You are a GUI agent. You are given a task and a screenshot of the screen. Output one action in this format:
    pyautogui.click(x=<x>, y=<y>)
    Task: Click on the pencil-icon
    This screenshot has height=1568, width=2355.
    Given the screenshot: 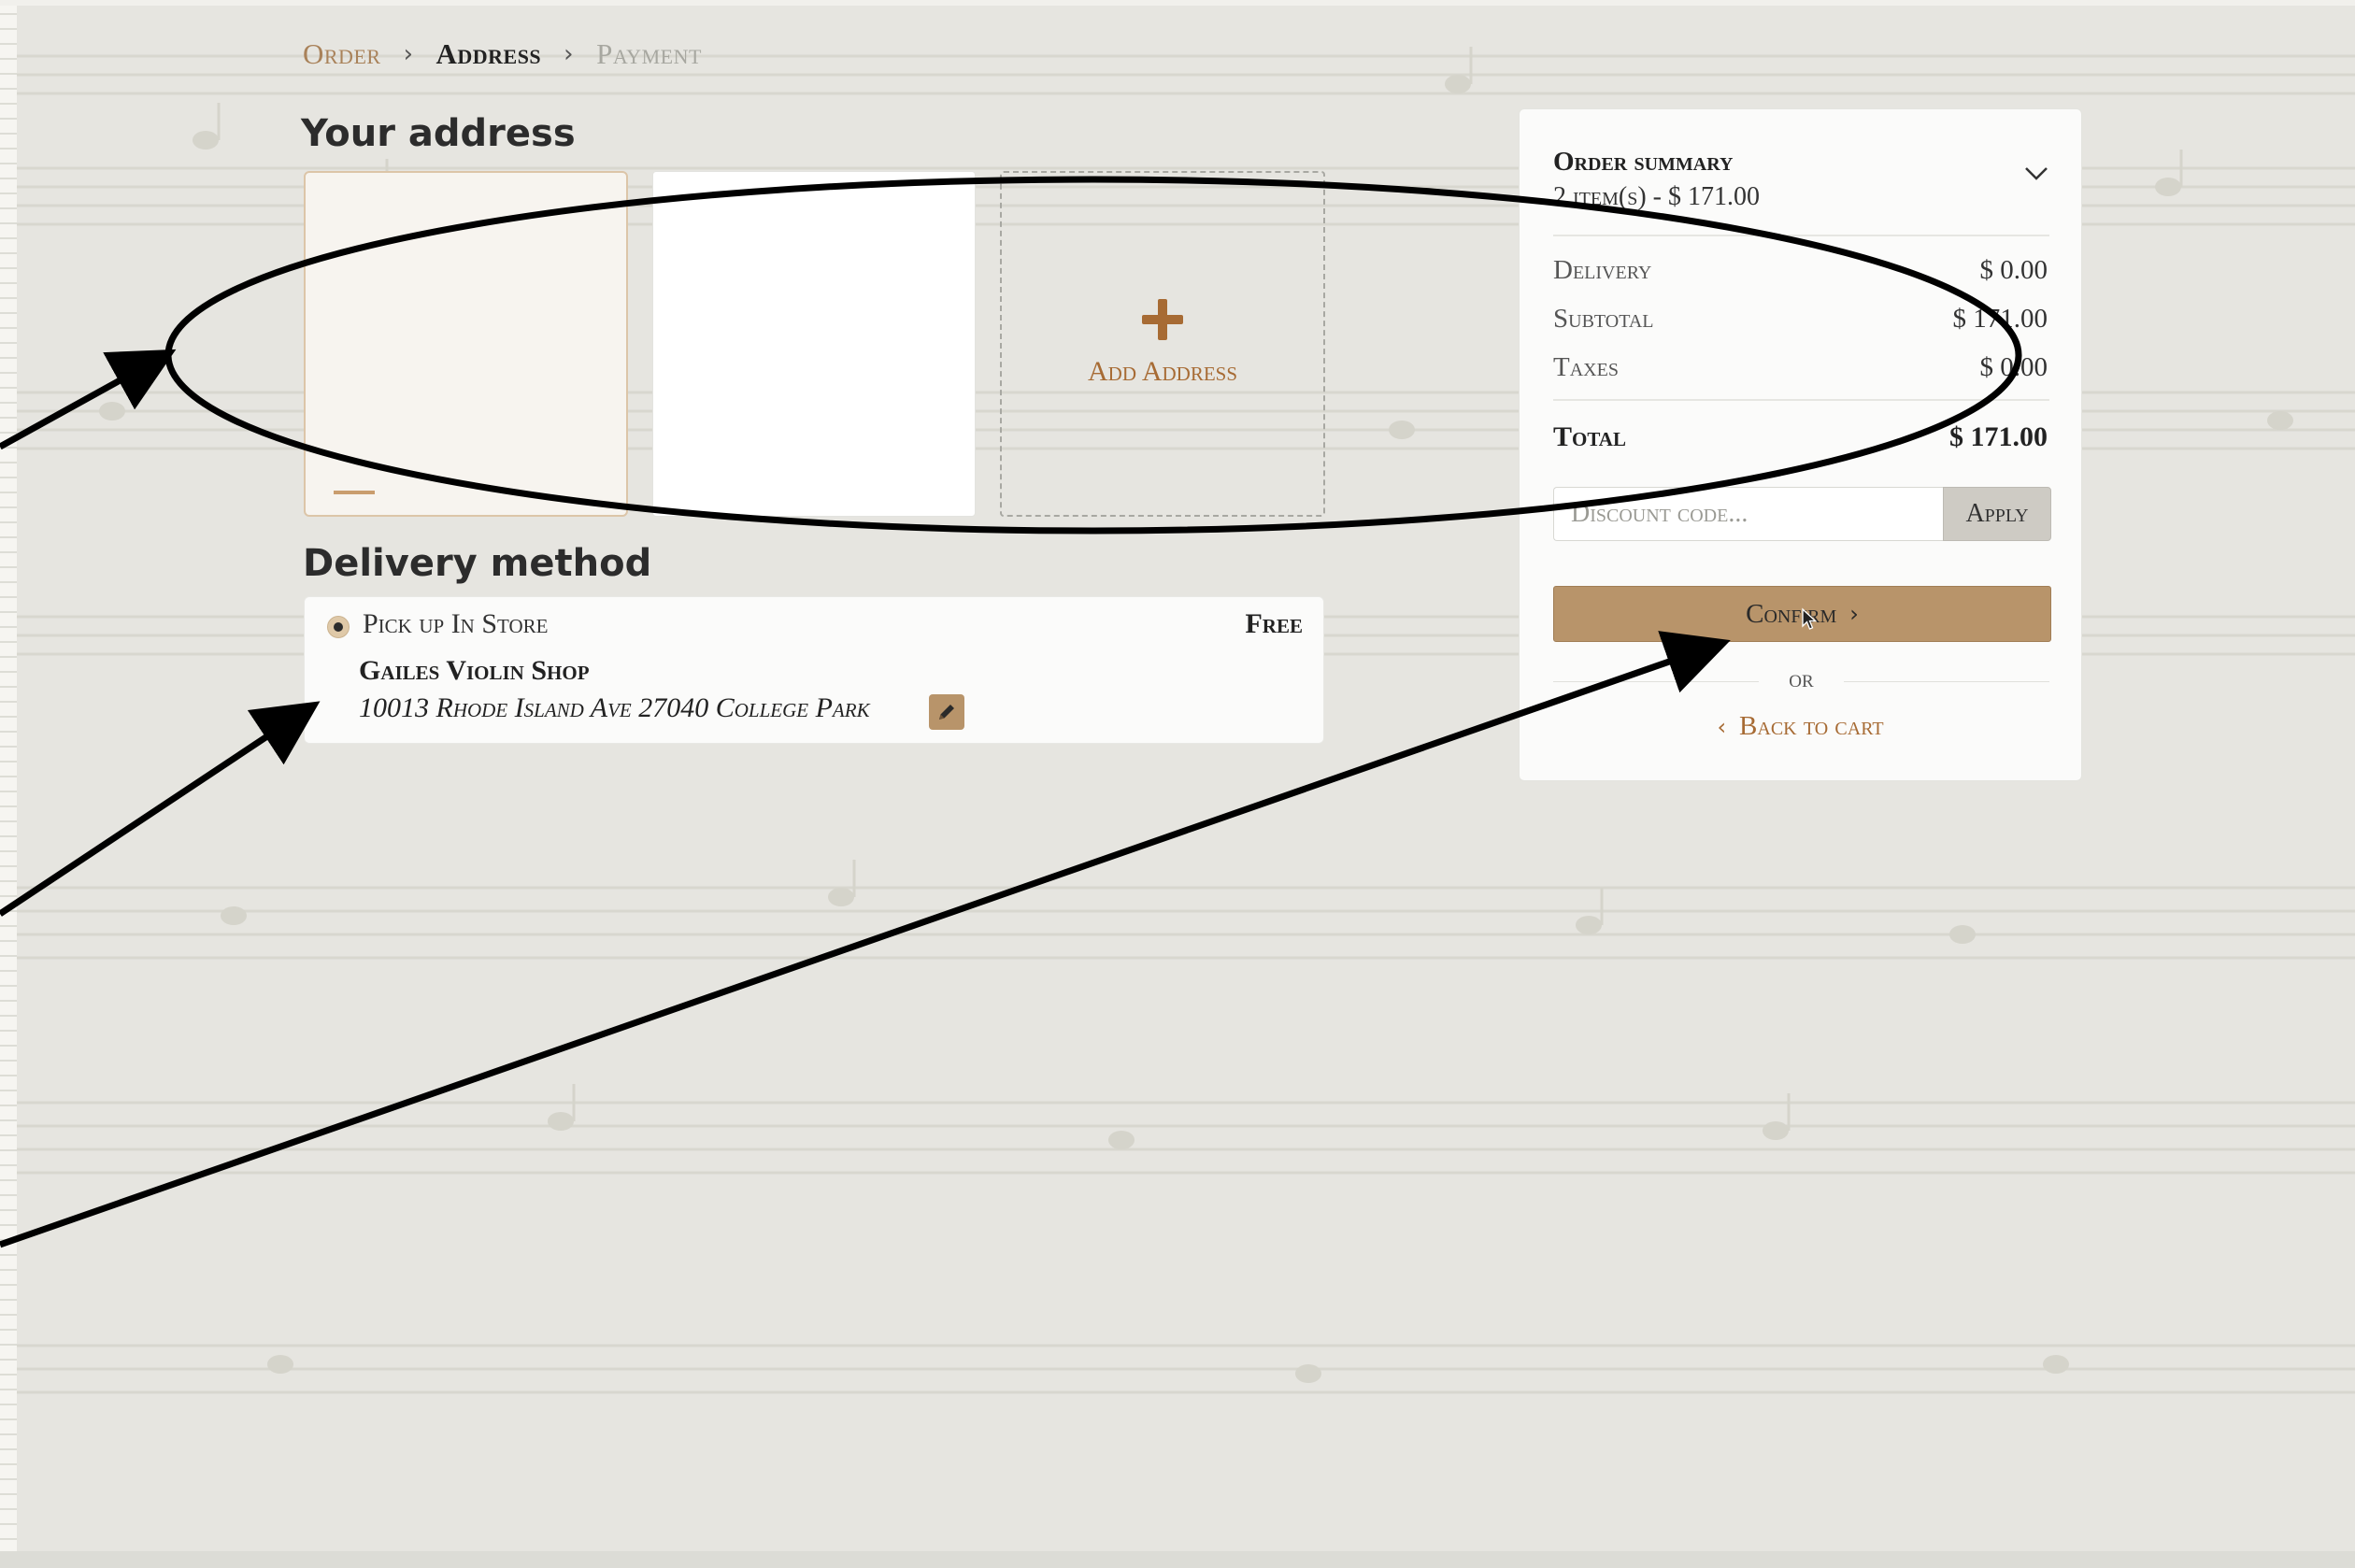 What is the action you would take?
    pyautogui.click(x=946, y=713)
    